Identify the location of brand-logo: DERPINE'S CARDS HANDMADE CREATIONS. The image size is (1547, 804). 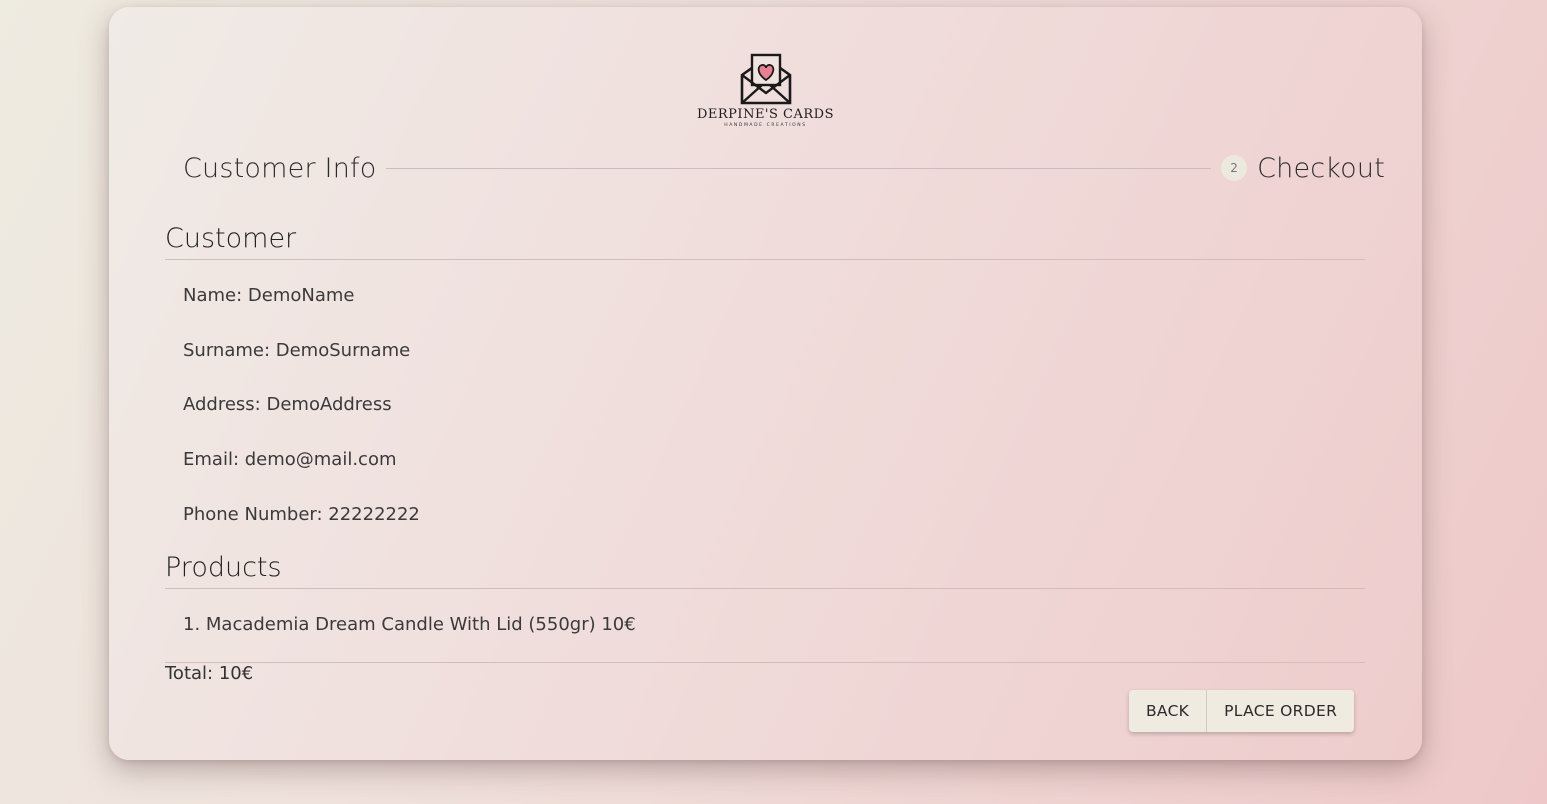
(765, 91).